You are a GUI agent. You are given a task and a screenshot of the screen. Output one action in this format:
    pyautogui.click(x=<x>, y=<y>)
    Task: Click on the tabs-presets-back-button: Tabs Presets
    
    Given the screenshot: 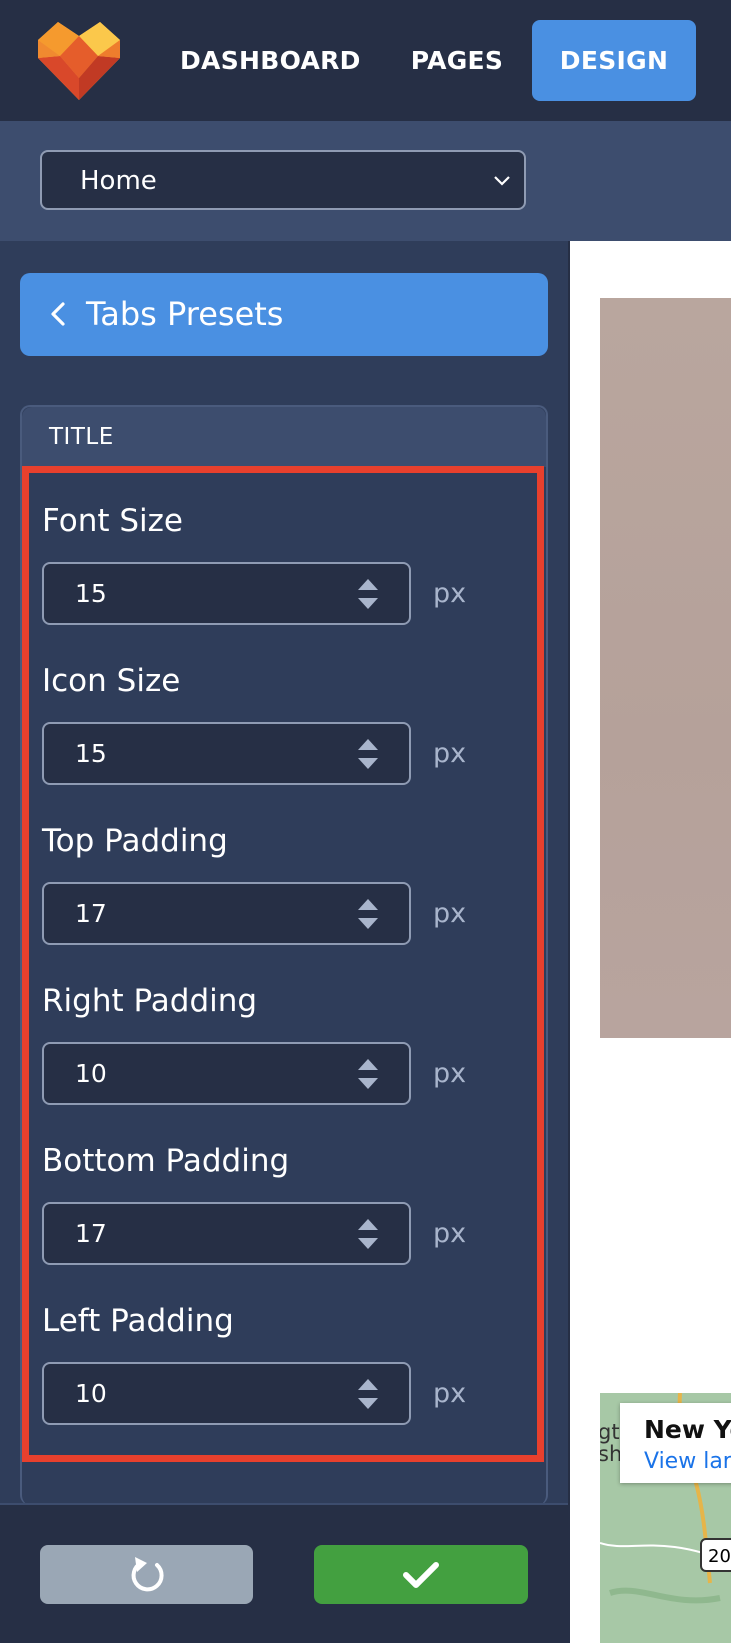 What is the action you would take?
    pyautogui.click(x=284, y=314)
    